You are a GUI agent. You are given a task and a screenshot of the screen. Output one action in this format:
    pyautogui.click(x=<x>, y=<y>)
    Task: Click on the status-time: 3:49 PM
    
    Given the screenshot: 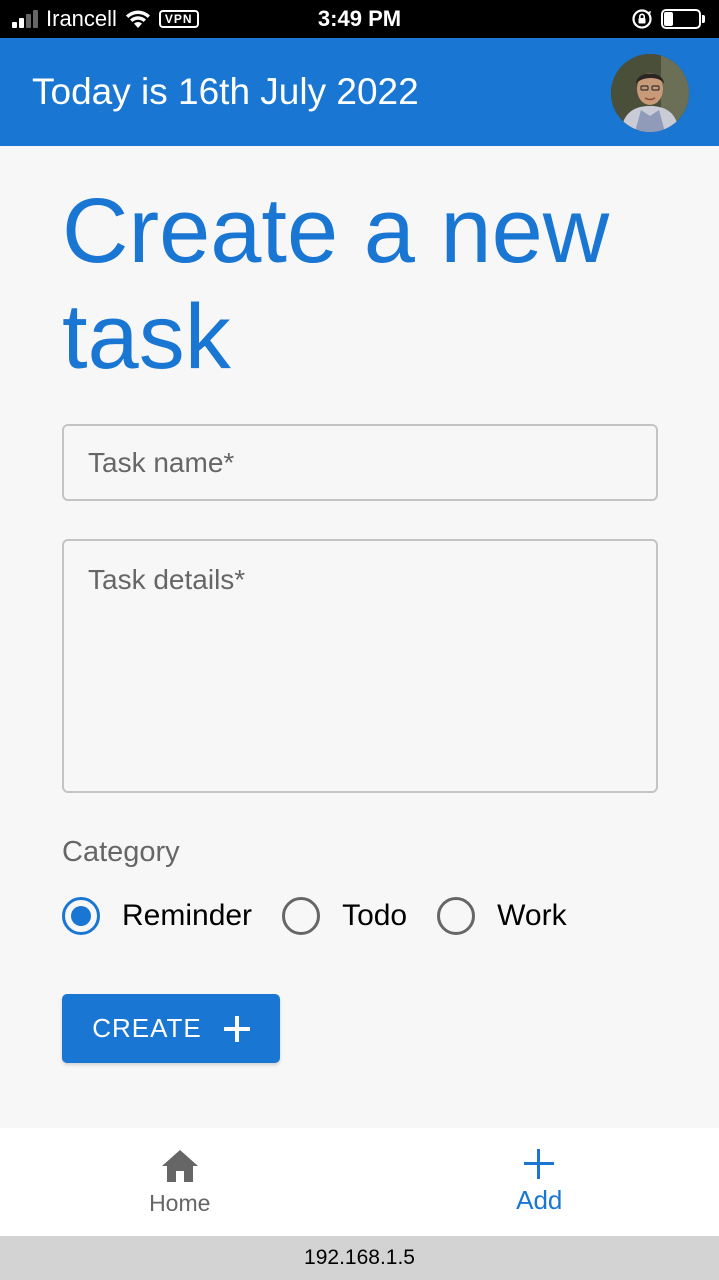 What is the action you would take?
    pyautogui.click(x=359, y=18)
    